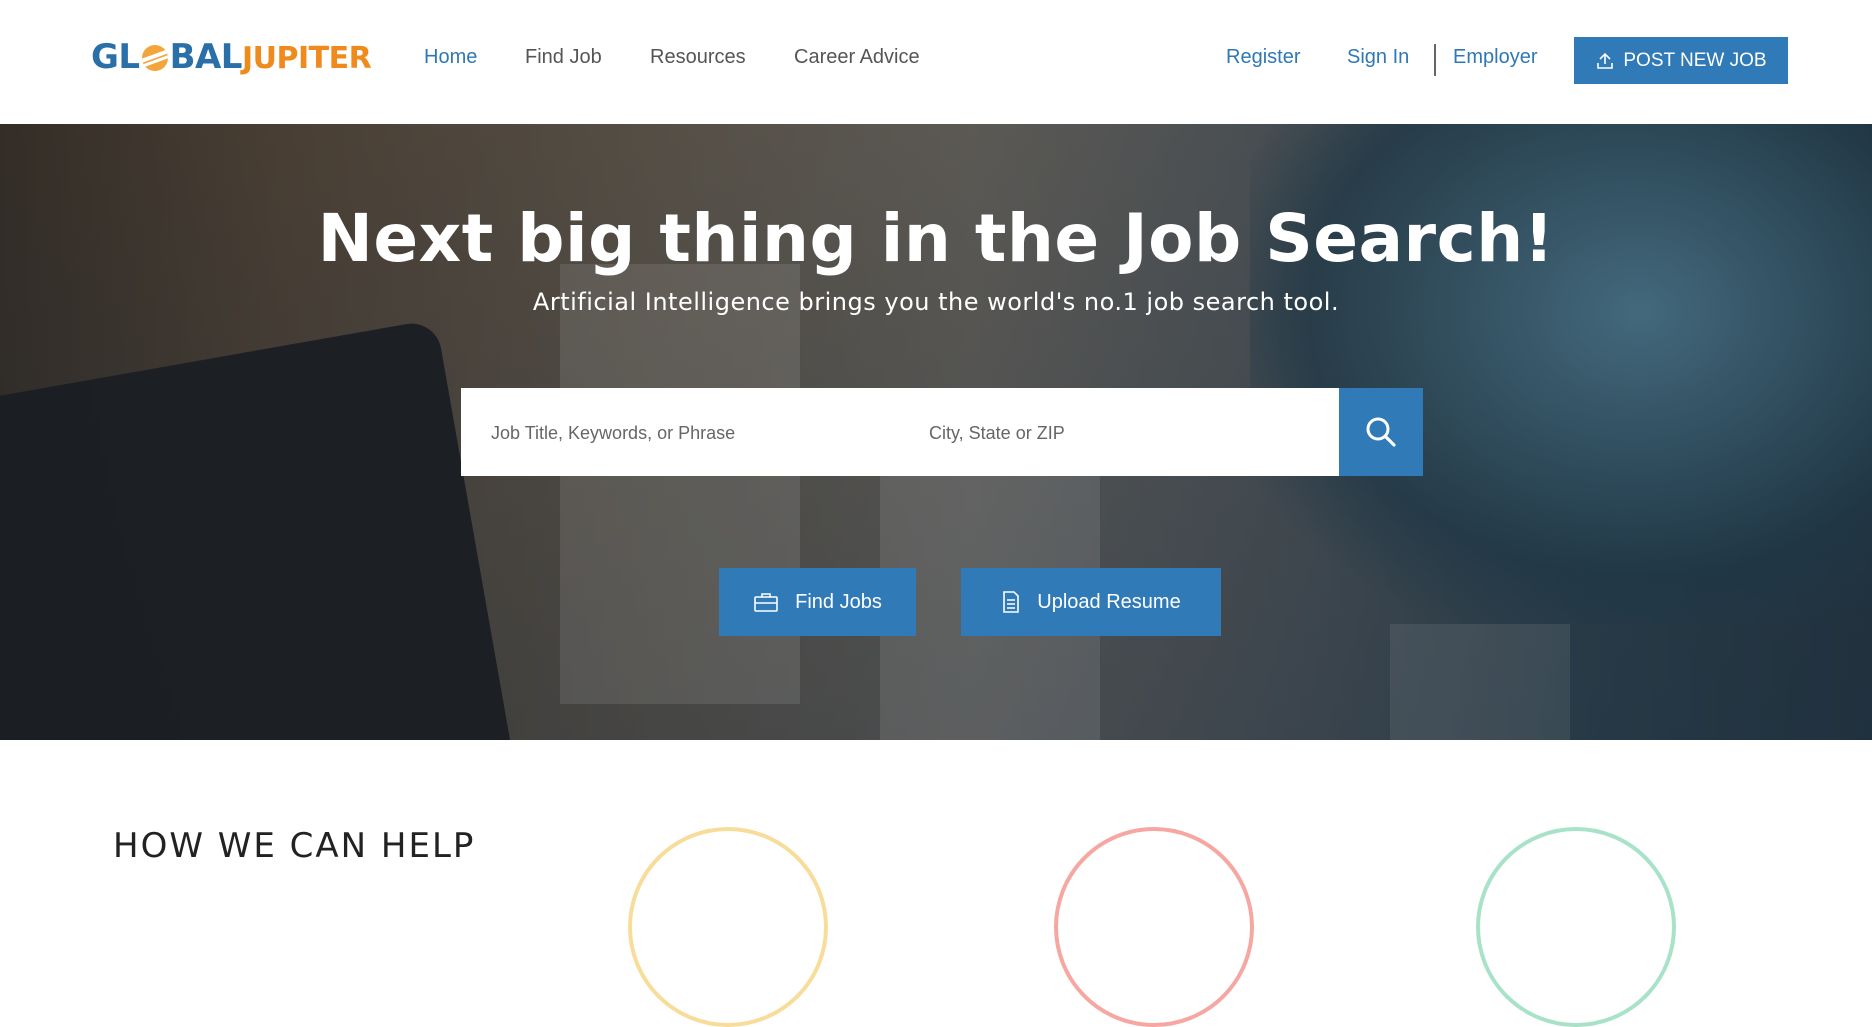  I want to click on nav-divider, so click(1435, 60).